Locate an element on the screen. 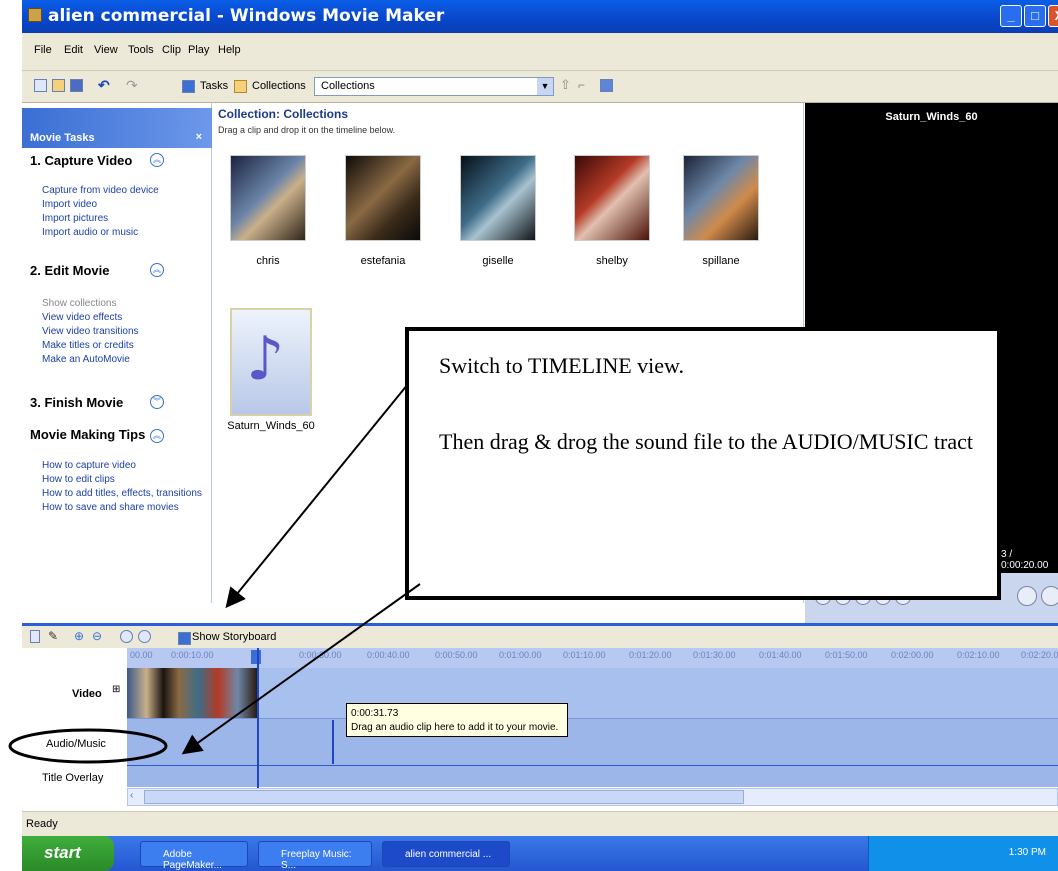 Image resolution: width=1058 pixels, height=871 pixels. minimize-button: _ is located at coordinates (1011, 16).